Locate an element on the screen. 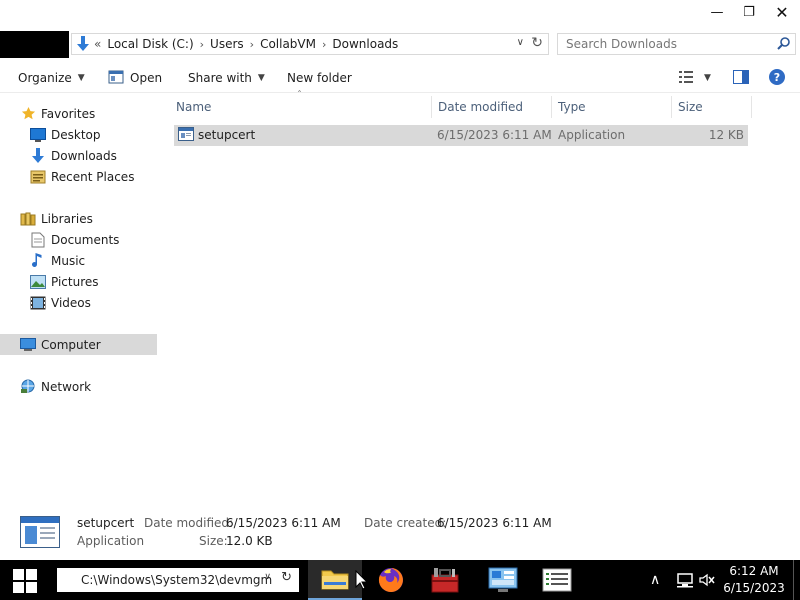  breadcrumb-collabvm: CollabVM is located at coordinates (288, 44).